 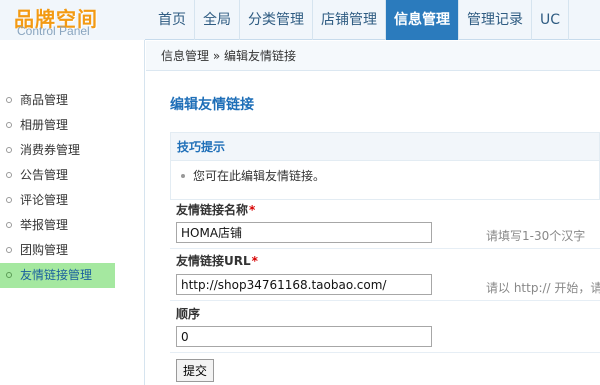 I want to click on nav-item-uc: UC, so click(x=551, y=20).